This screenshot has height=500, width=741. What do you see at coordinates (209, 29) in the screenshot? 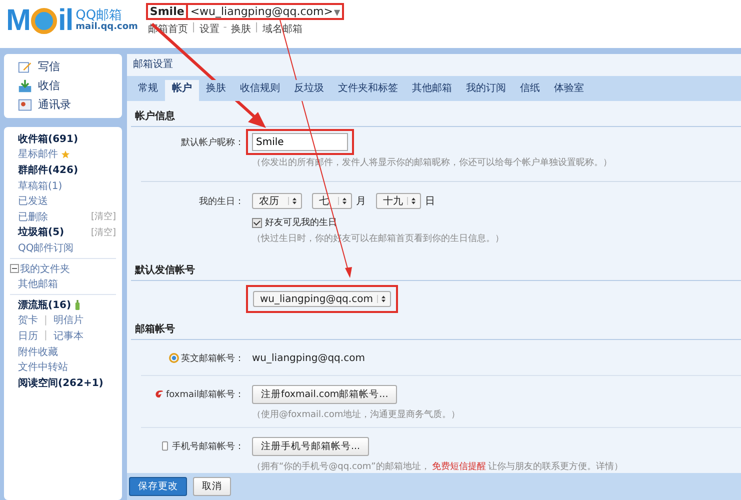
I see `header-link: 设置` at bounding box center [209, 29].